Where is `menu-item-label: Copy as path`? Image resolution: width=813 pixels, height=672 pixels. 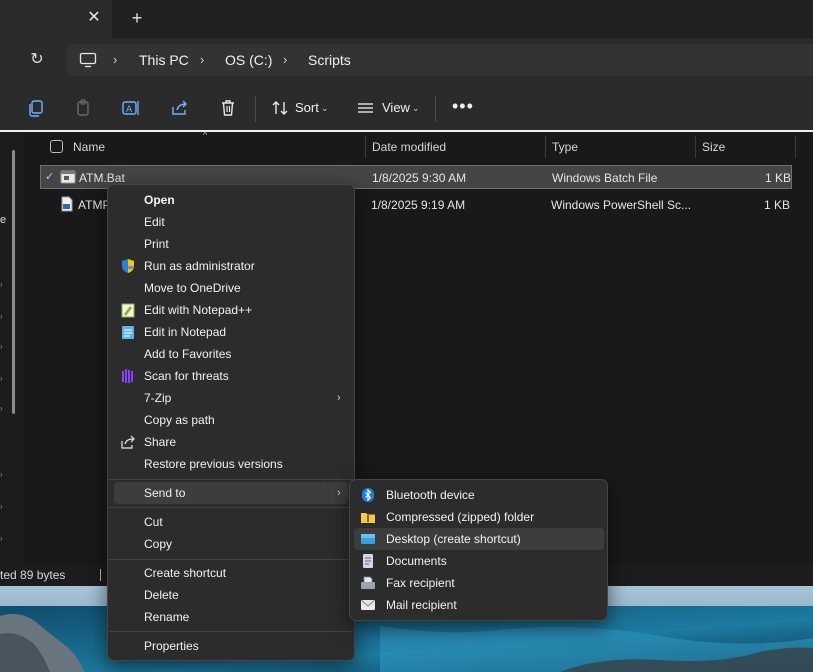
menu-item-label: Copy as path is located at coordinates (179, 420).